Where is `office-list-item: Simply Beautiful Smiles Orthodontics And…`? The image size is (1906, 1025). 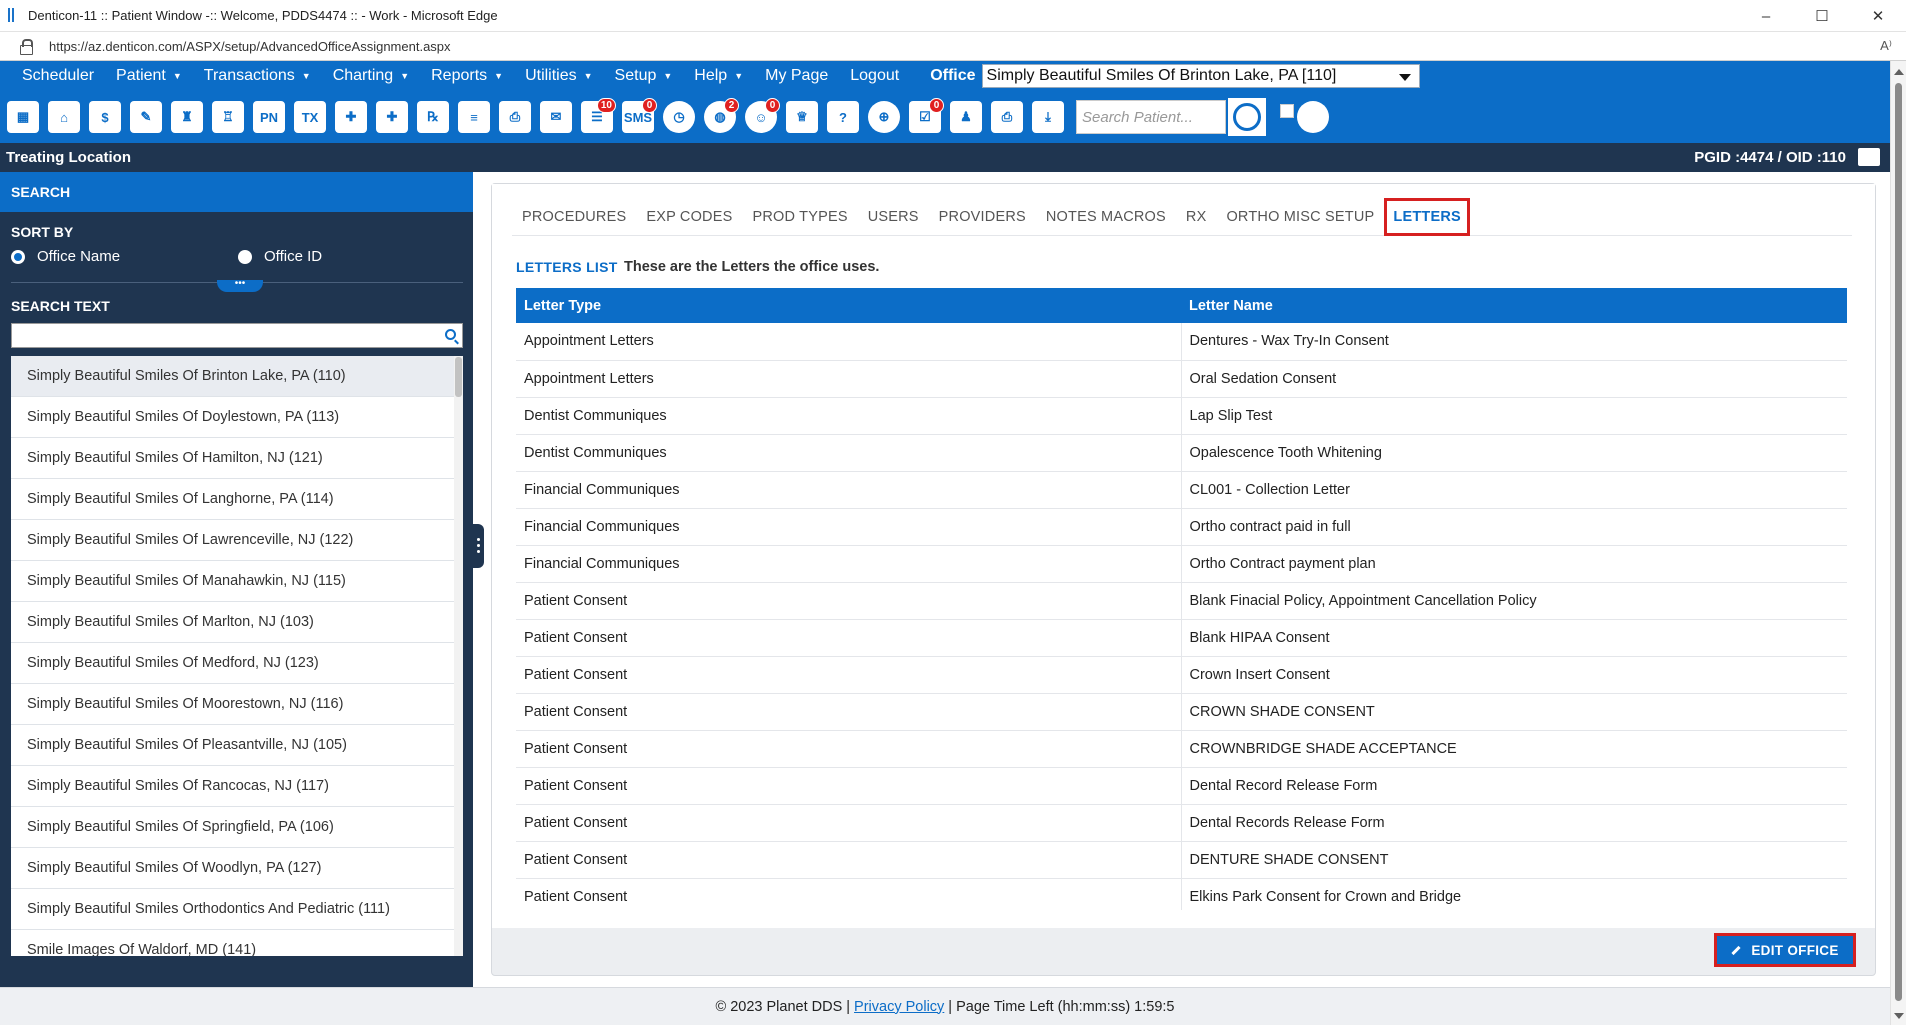 office-list-item: Simply Beautiful Smiles Orthodontics And… is located at coordinates (232, 909).